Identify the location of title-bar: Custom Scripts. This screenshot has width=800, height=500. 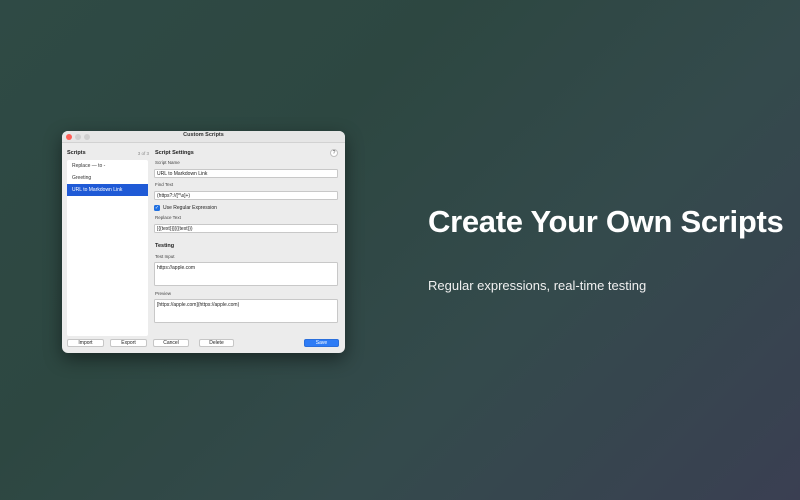
(203, 137).